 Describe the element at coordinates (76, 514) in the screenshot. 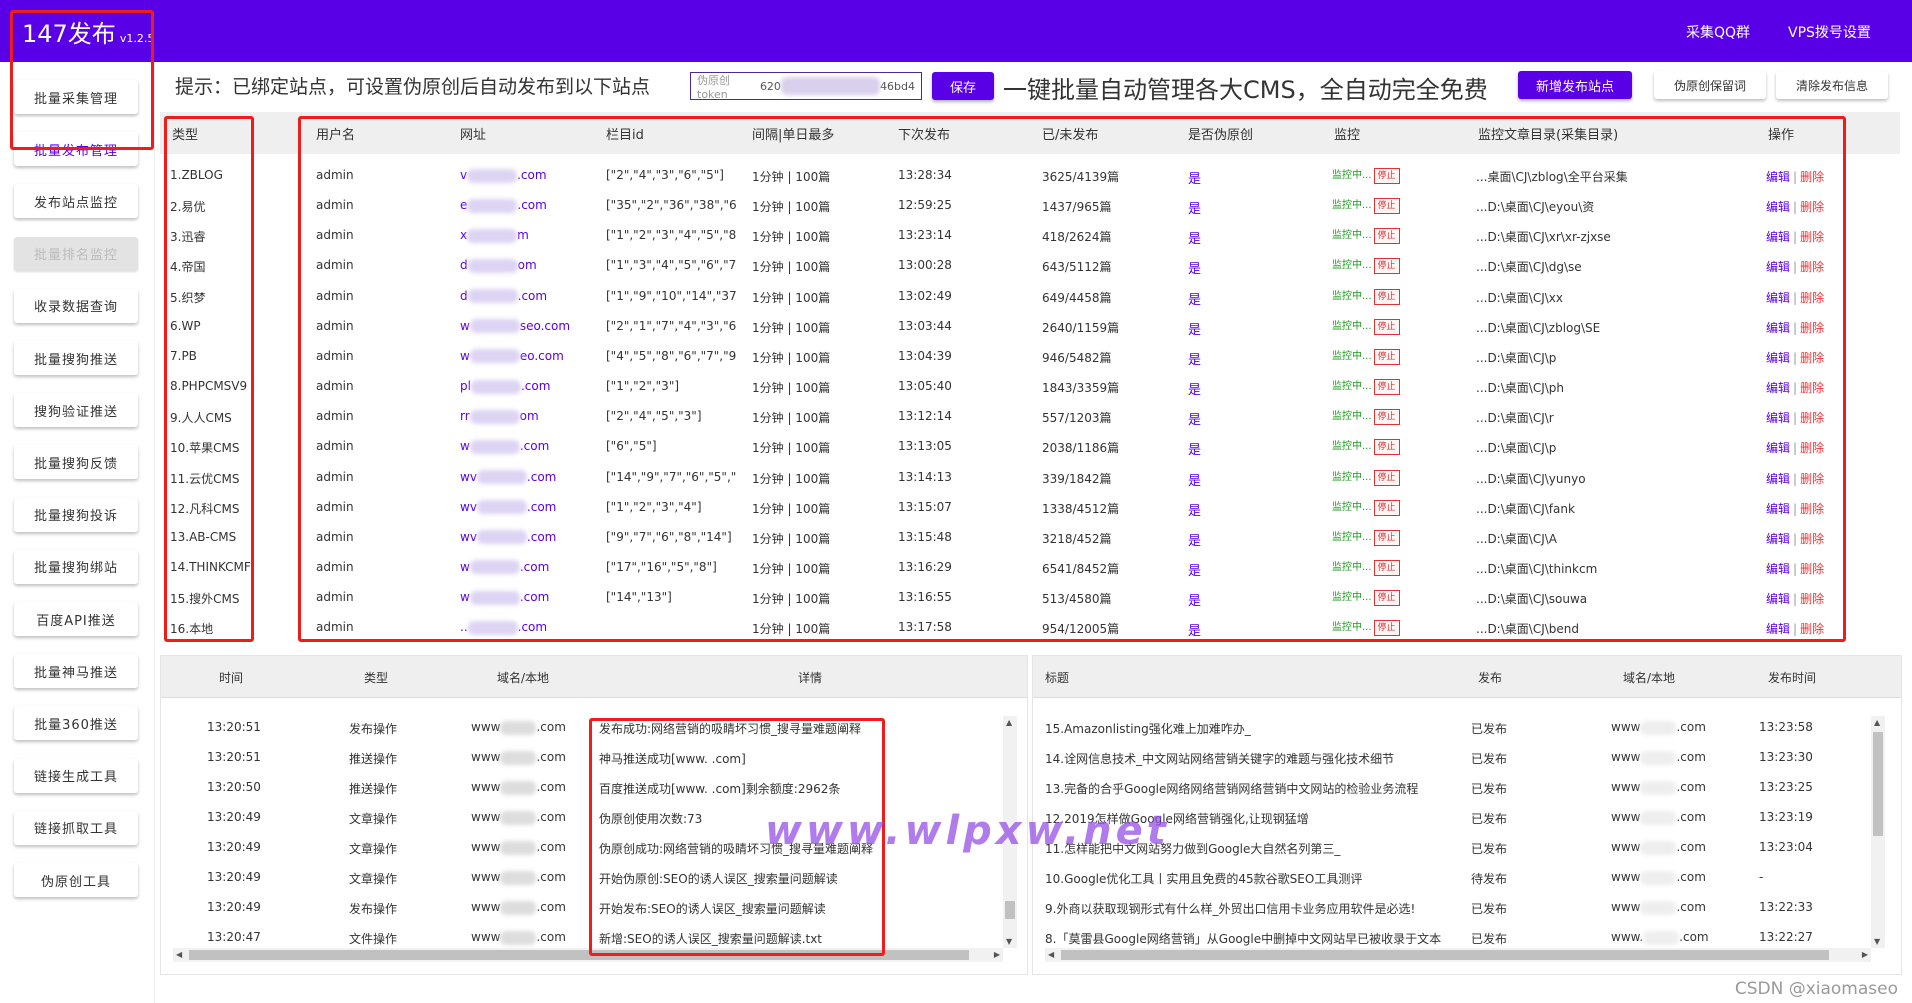

I see `sidebar-item: 批量搜狗投诉` at that location.